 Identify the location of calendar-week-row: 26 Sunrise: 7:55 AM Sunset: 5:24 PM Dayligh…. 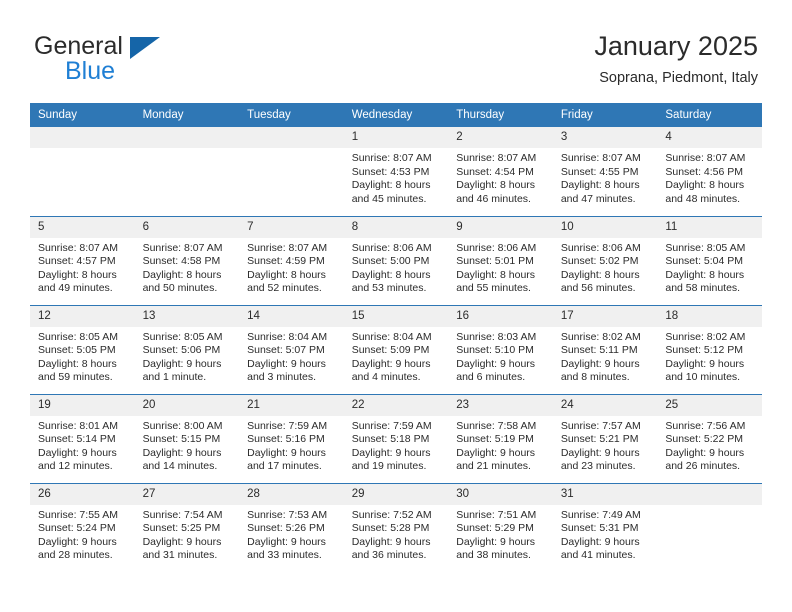
(396, 527).